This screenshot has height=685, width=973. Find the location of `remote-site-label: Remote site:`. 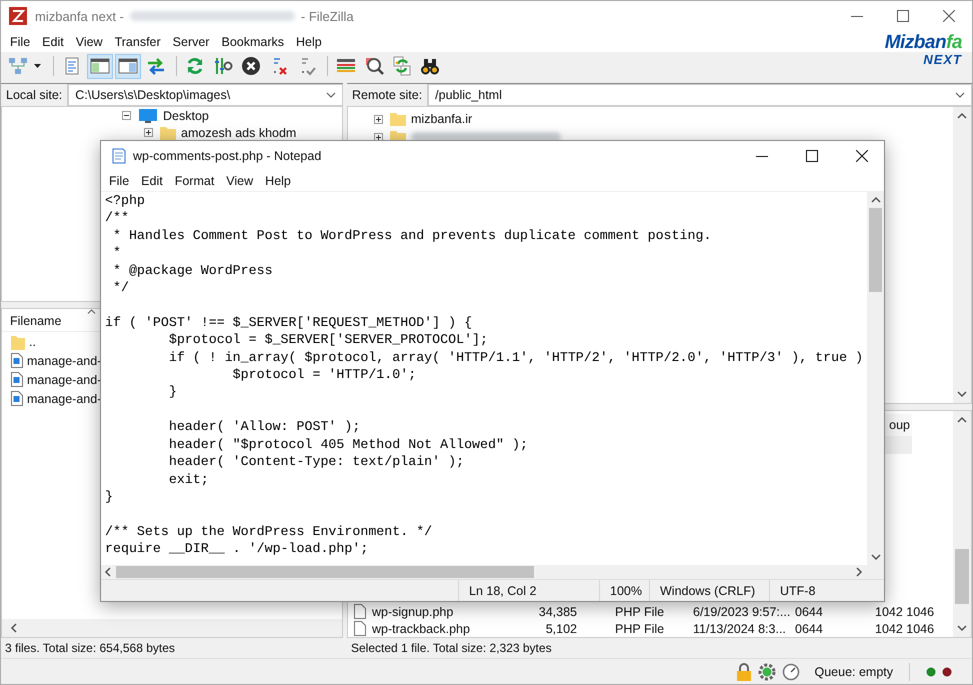

remote-site-label: Remote site: is located at coordinates (387, 95).